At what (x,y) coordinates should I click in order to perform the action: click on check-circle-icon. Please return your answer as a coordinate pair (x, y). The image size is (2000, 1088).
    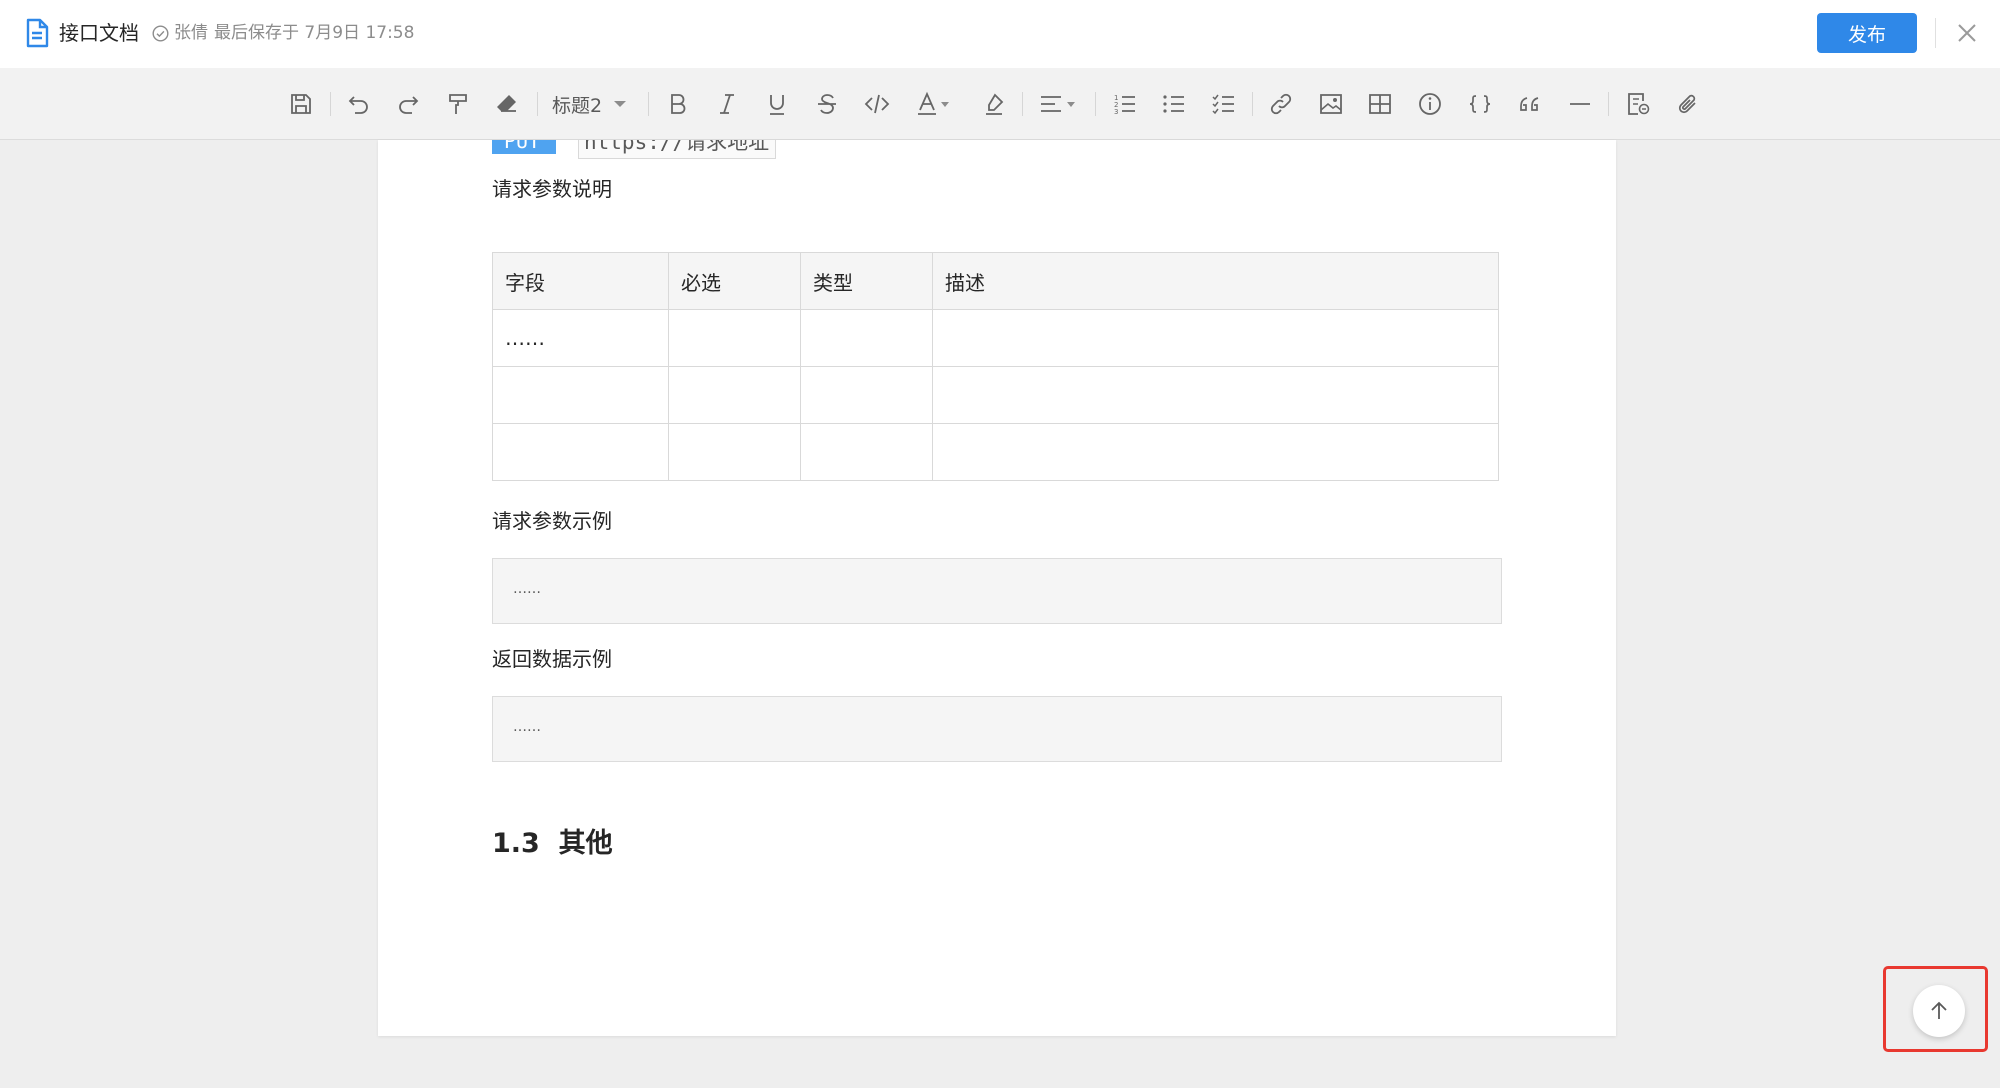
    Looking at the image, I should click on (160, 33).